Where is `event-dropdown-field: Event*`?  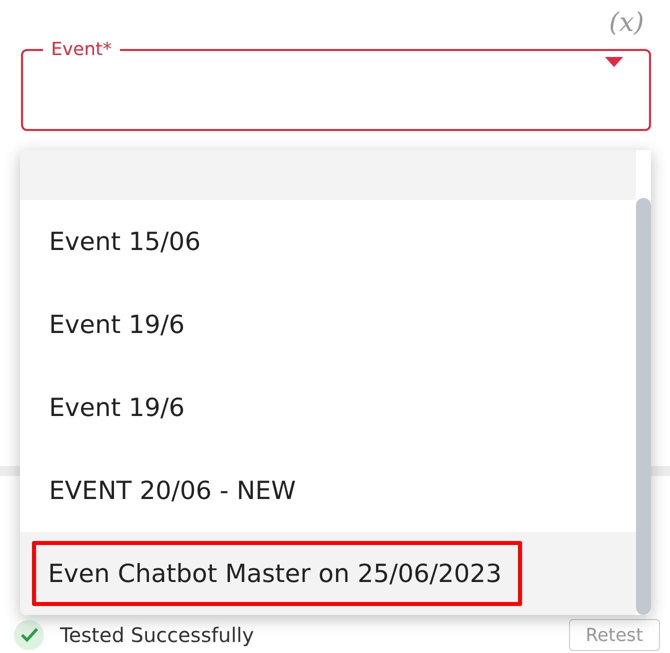
event-dropdown-field: Event* is located at coordinates (336, 85).